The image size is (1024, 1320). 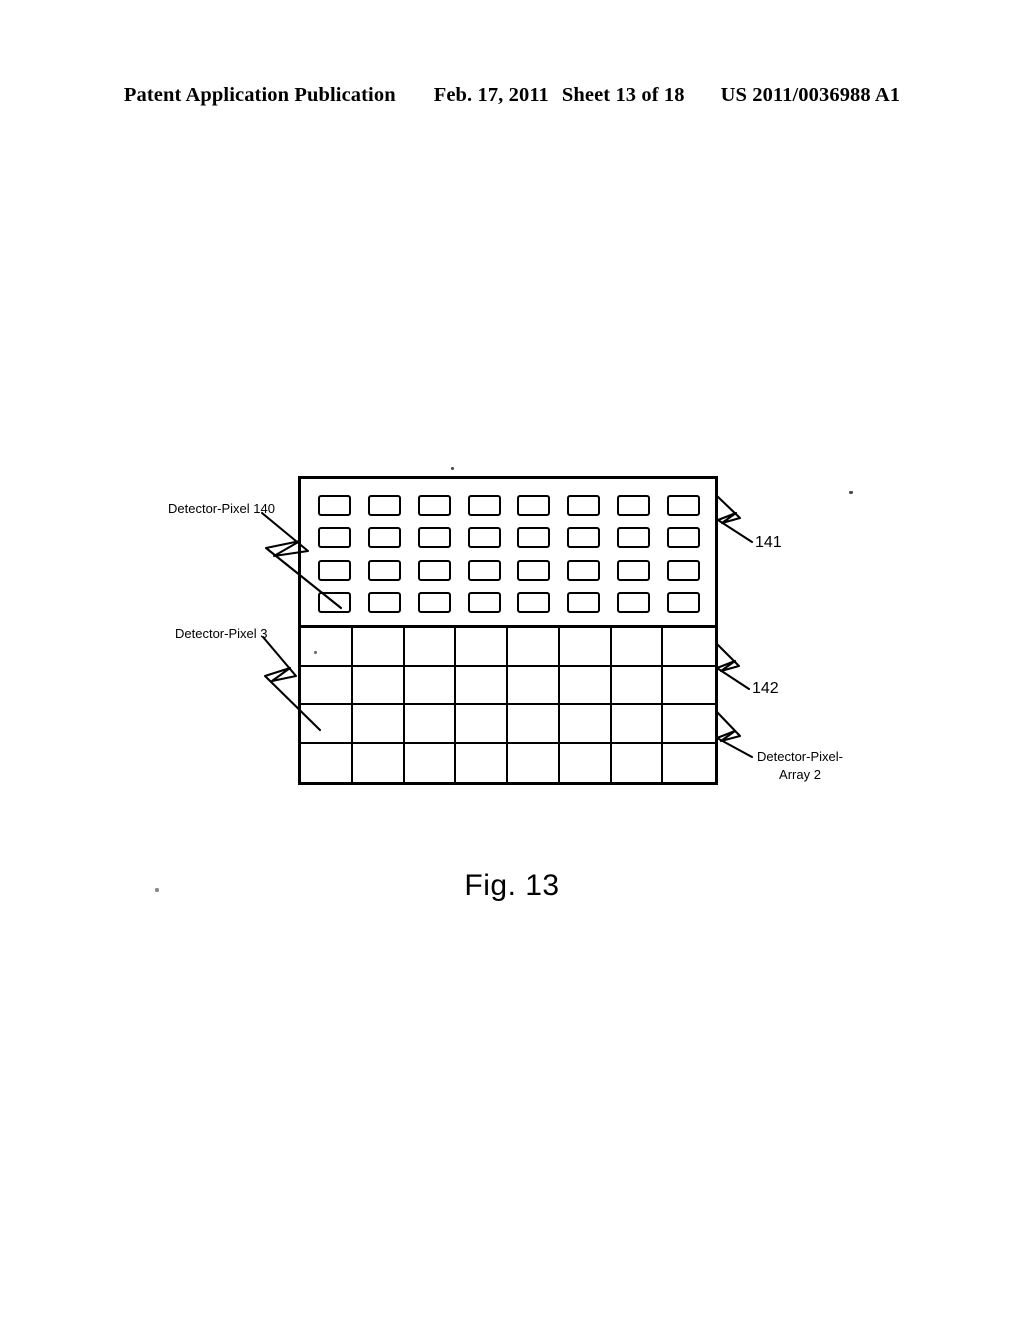 I want to click on figure-caption: Fig. 13, so click(x=512, y=885).